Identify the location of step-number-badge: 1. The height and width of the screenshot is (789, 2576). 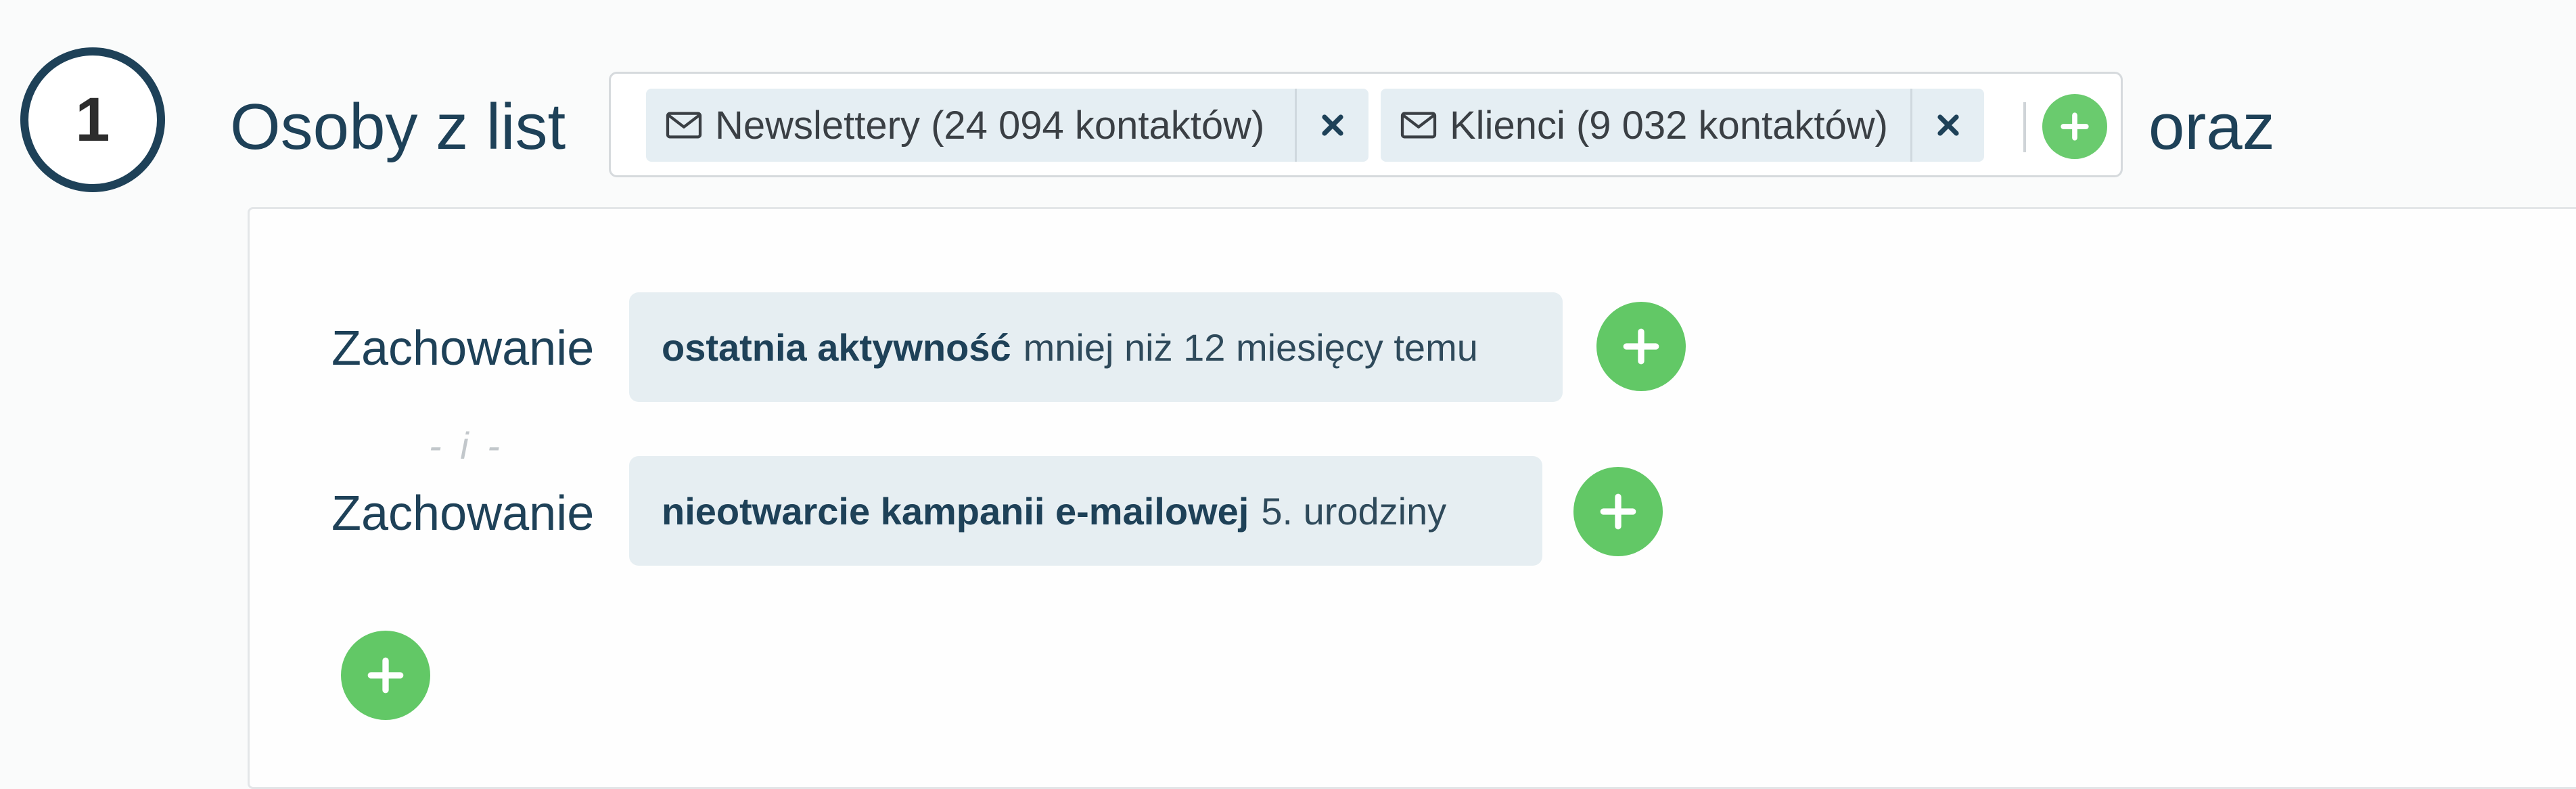
(92, 119).